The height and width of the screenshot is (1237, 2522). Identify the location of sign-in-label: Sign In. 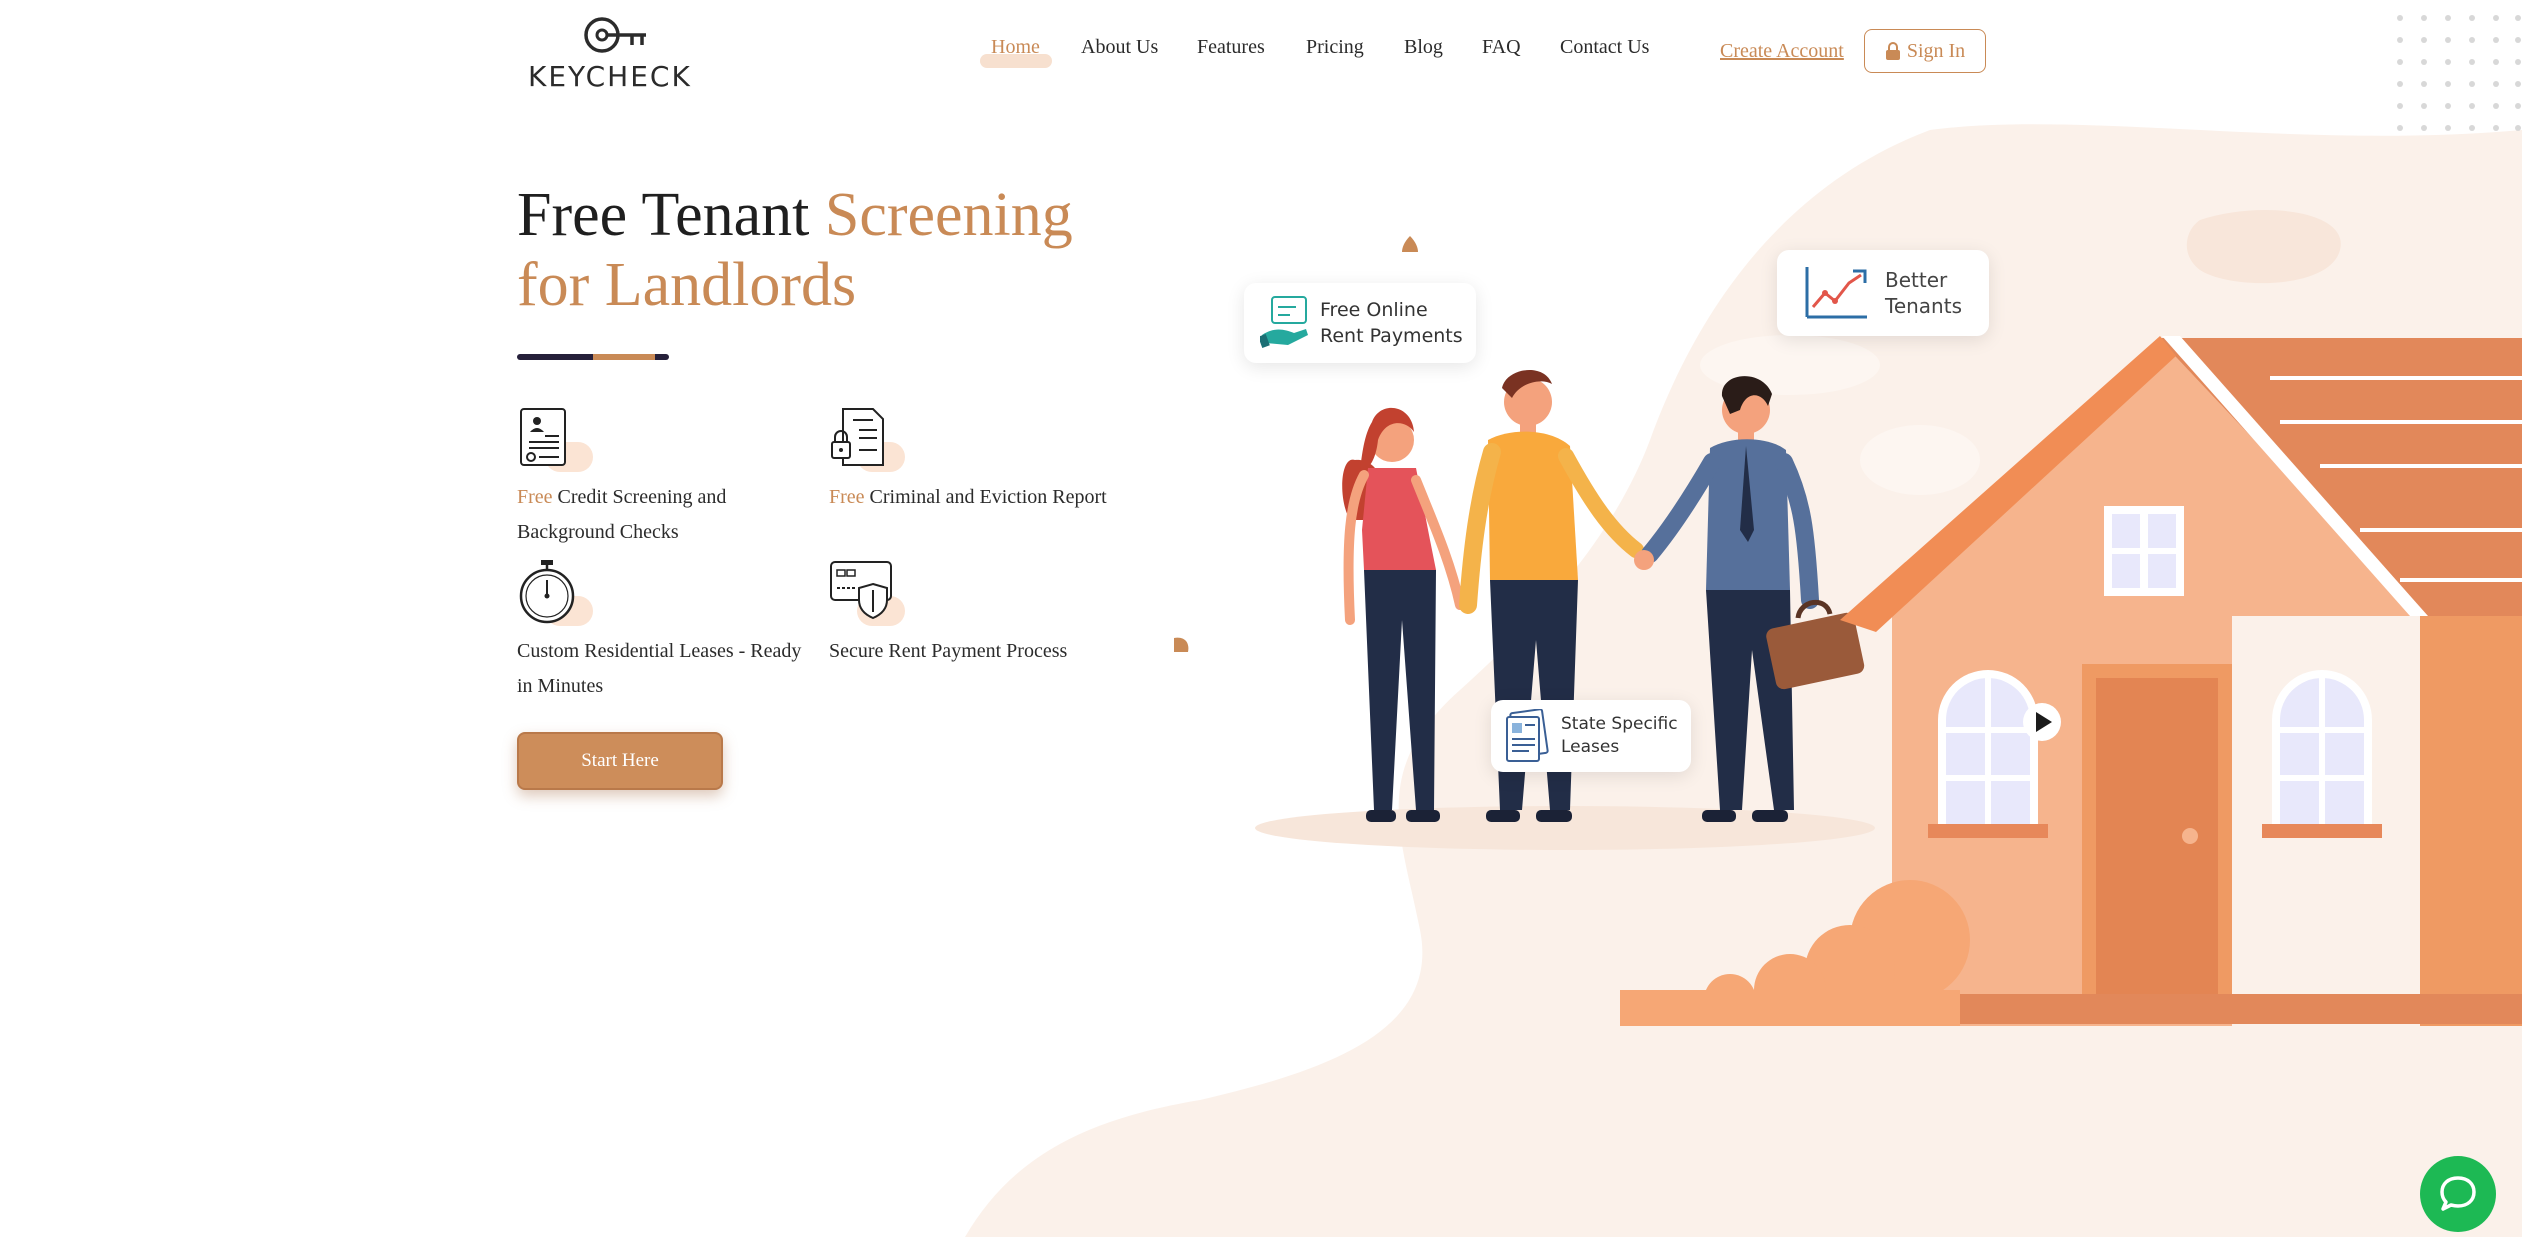
(1936, 50).